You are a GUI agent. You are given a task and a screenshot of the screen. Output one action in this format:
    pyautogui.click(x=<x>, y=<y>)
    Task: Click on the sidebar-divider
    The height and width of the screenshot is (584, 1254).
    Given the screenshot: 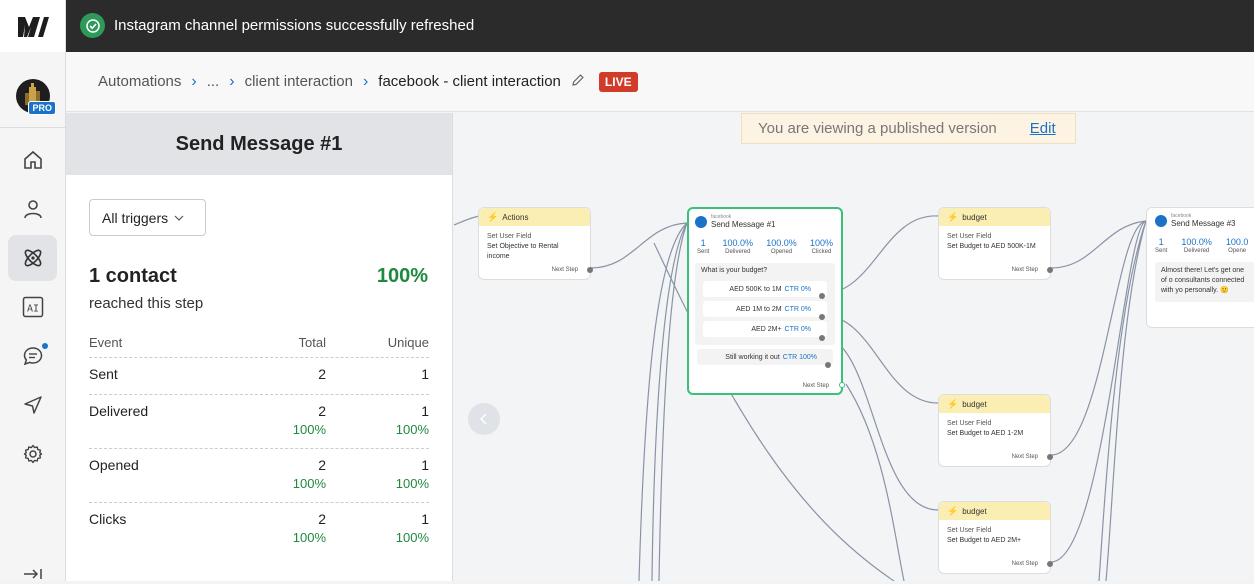 What is the action you would take?
    pyautogui.click(x=33, y=127)
    